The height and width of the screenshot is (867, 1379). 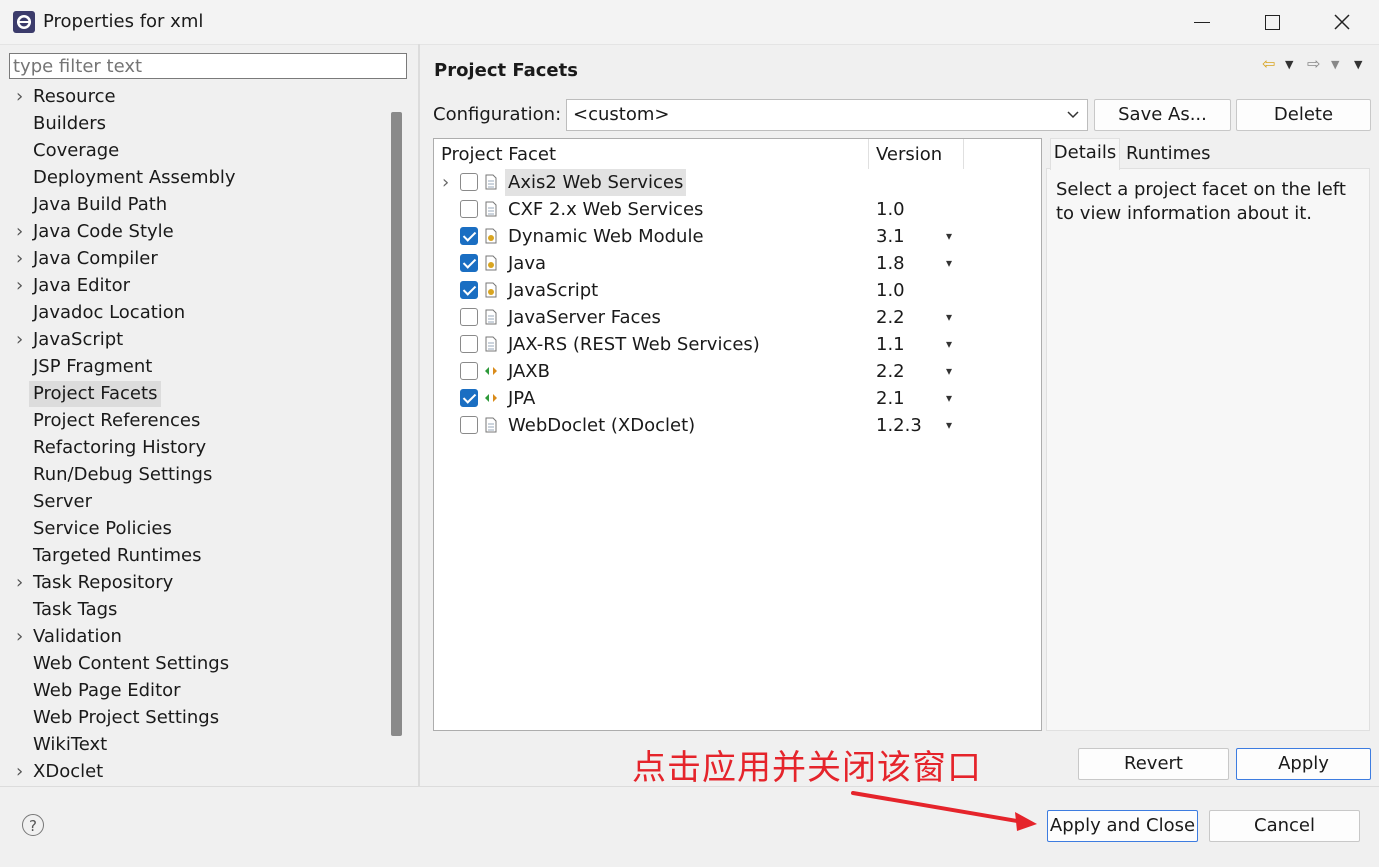 I want to click on facet-row: Java 1.8 ▾, so click(x=734, y=263).